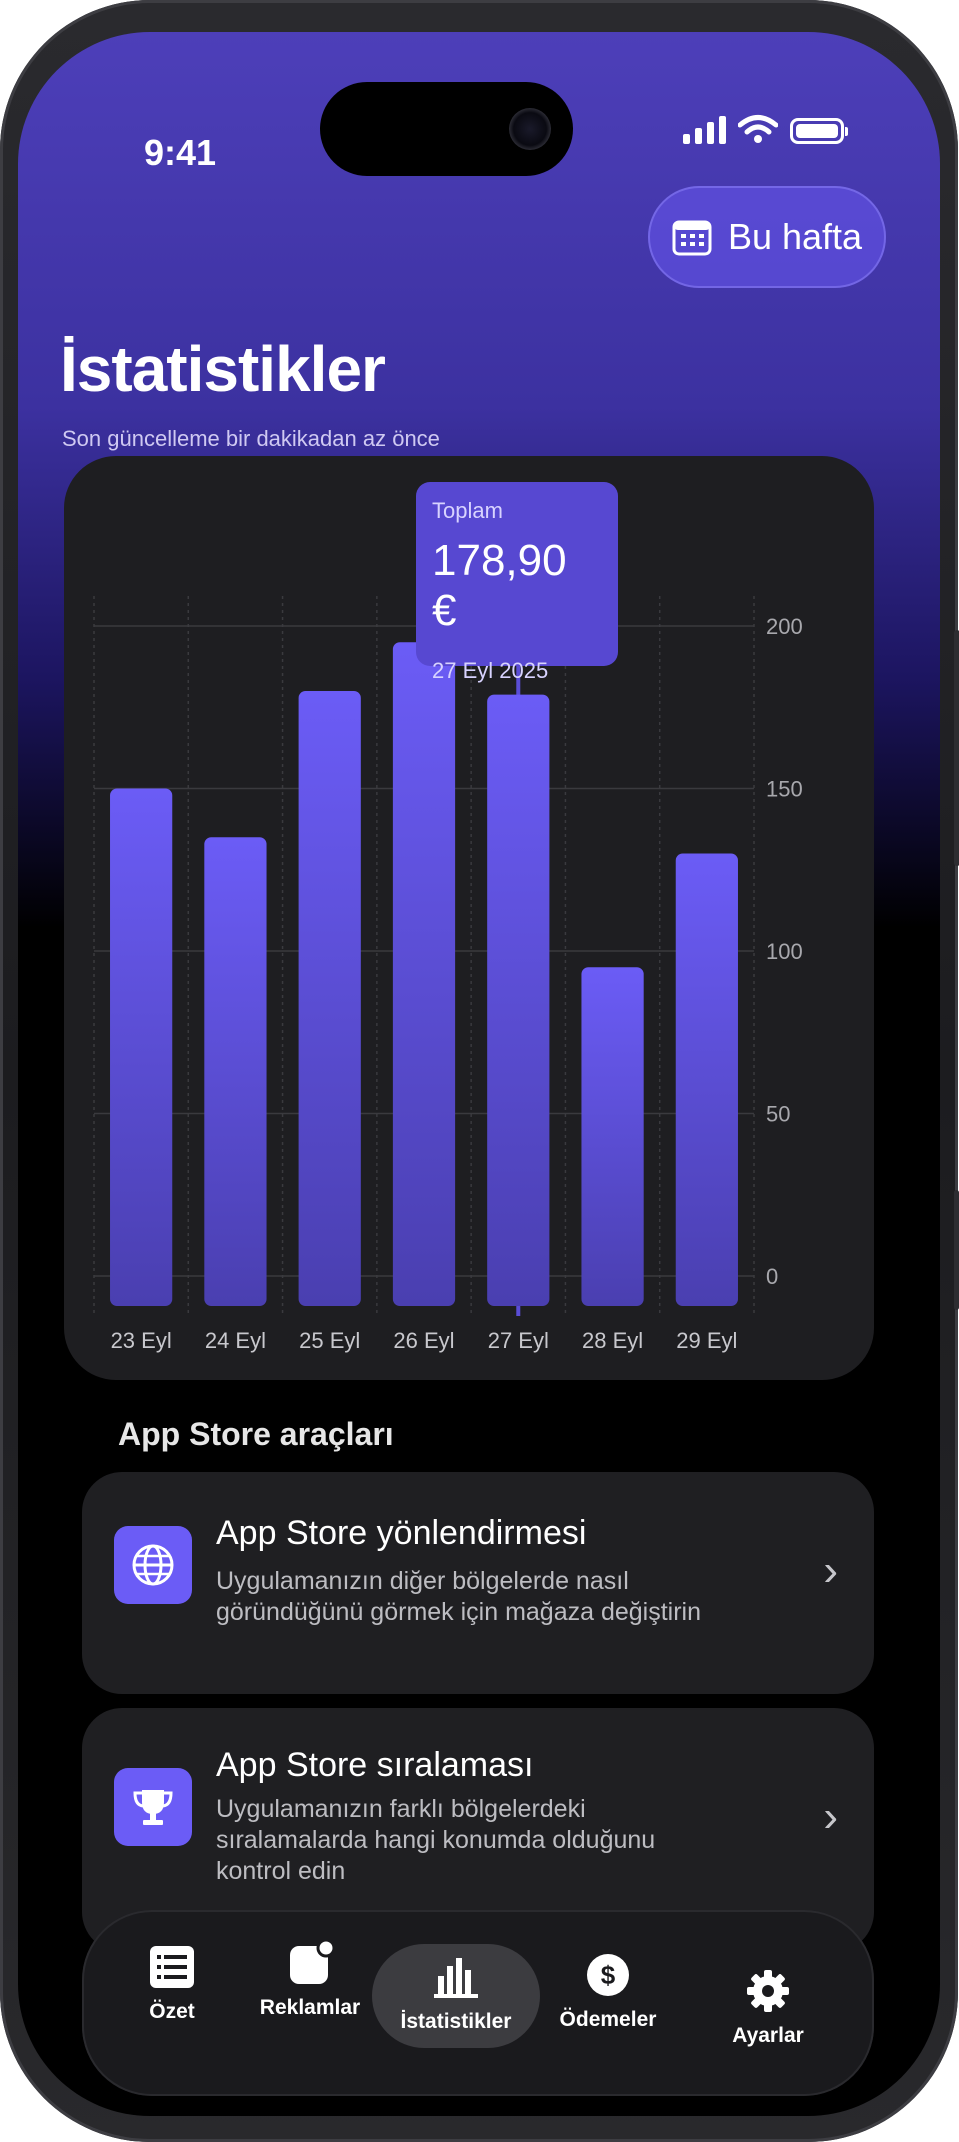  Describe the element at coordinates (490, 670) in the screenshot. I see `tooltip-date: 27 Eyl 2025` at that location.